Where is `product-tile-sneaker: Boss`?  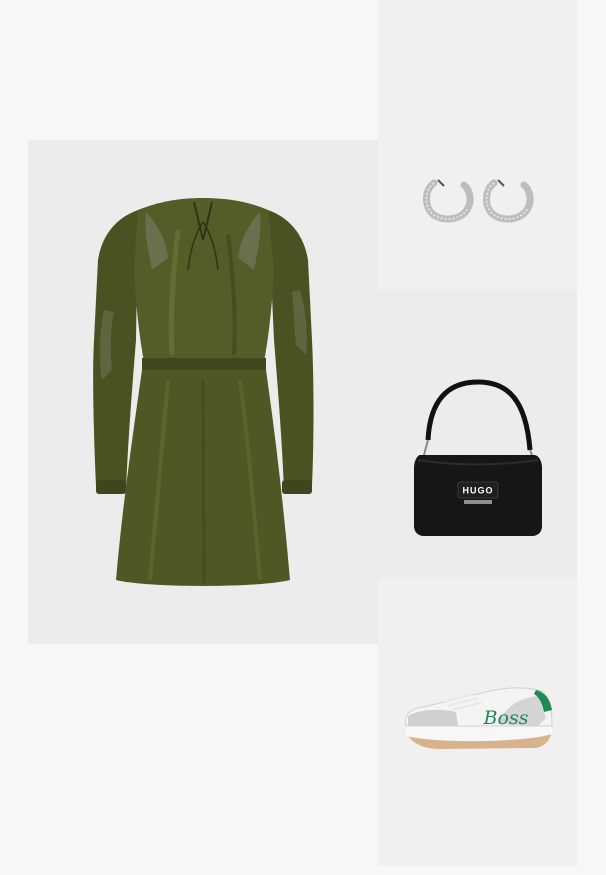
product-tile-sneaker: Boss is located at coordinates (477, 722).